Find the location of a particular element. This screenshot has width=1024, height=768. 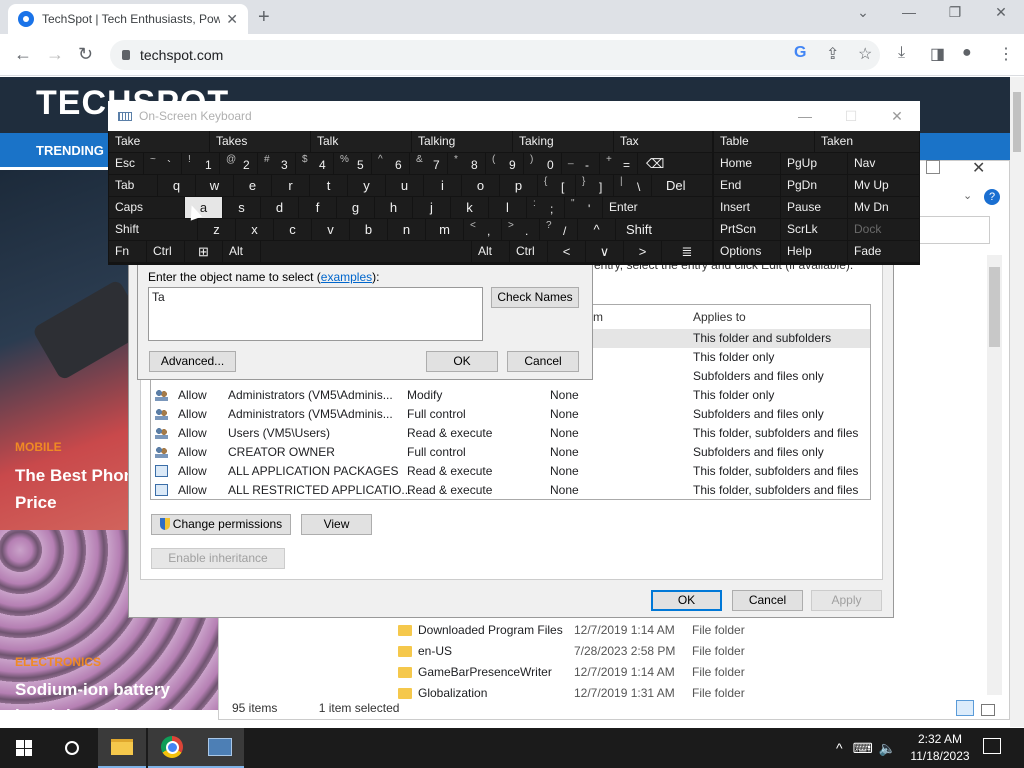

page-scrollbar is located at coordinates (1017, 402).